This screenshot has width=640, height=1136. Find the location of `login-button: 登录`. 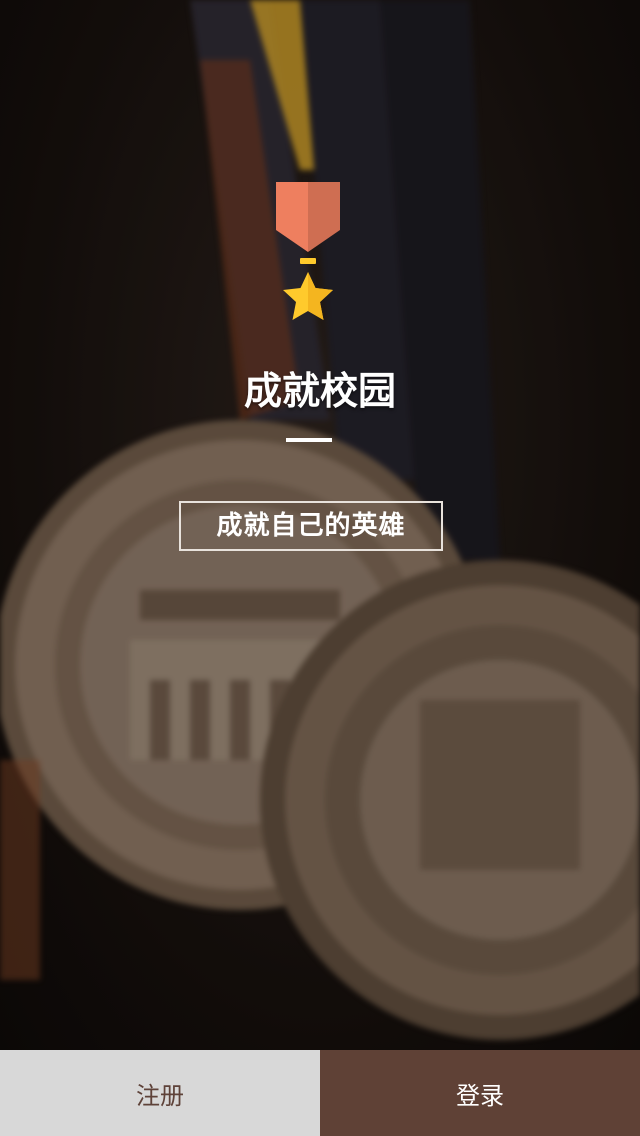

login-button: 登录 is located at coordinates (480, 1093).